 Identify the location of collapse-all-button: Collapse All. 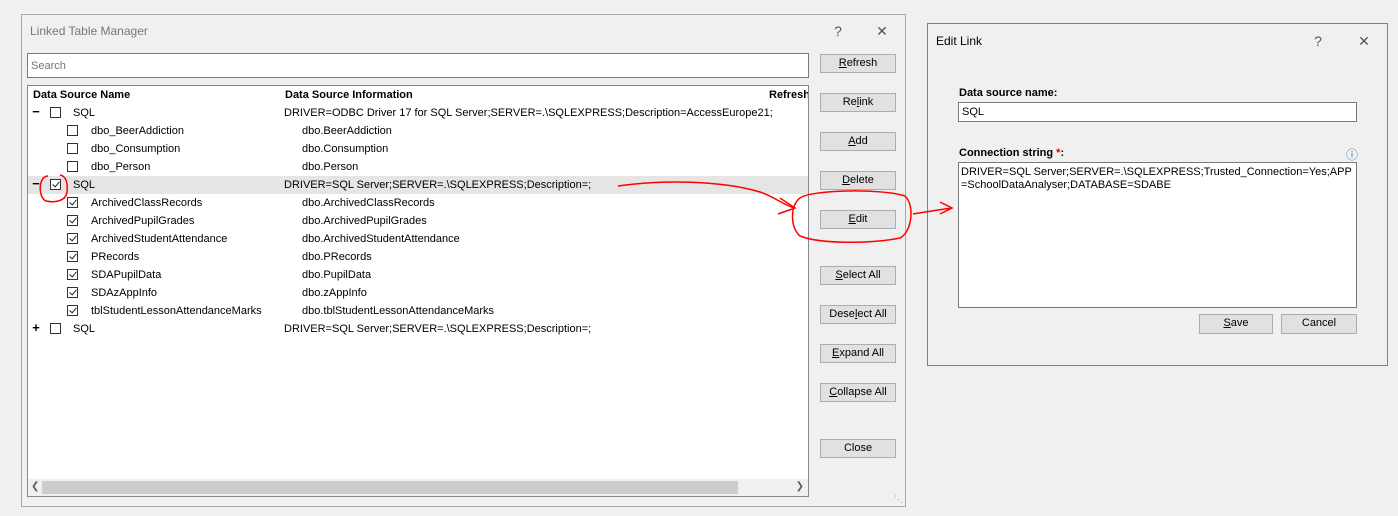
(858, 392).